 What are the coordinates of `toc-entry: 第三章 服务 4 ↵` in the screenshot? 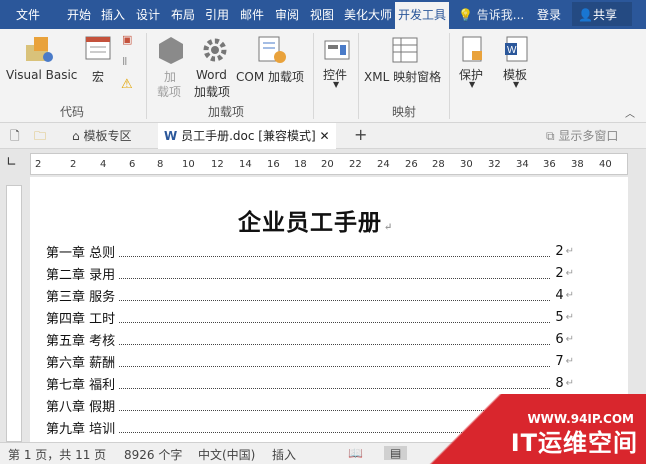 It's located at (310, 295).